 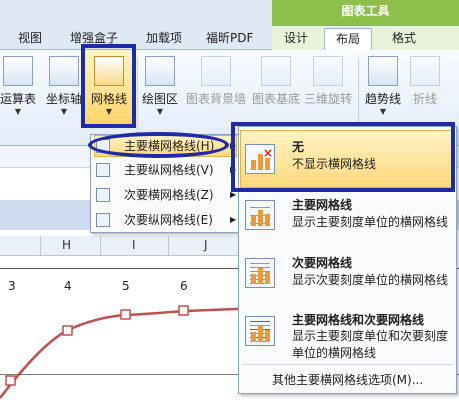 I want to click on data-table-button: 运算表 ▼, so click(x=20, y=93).